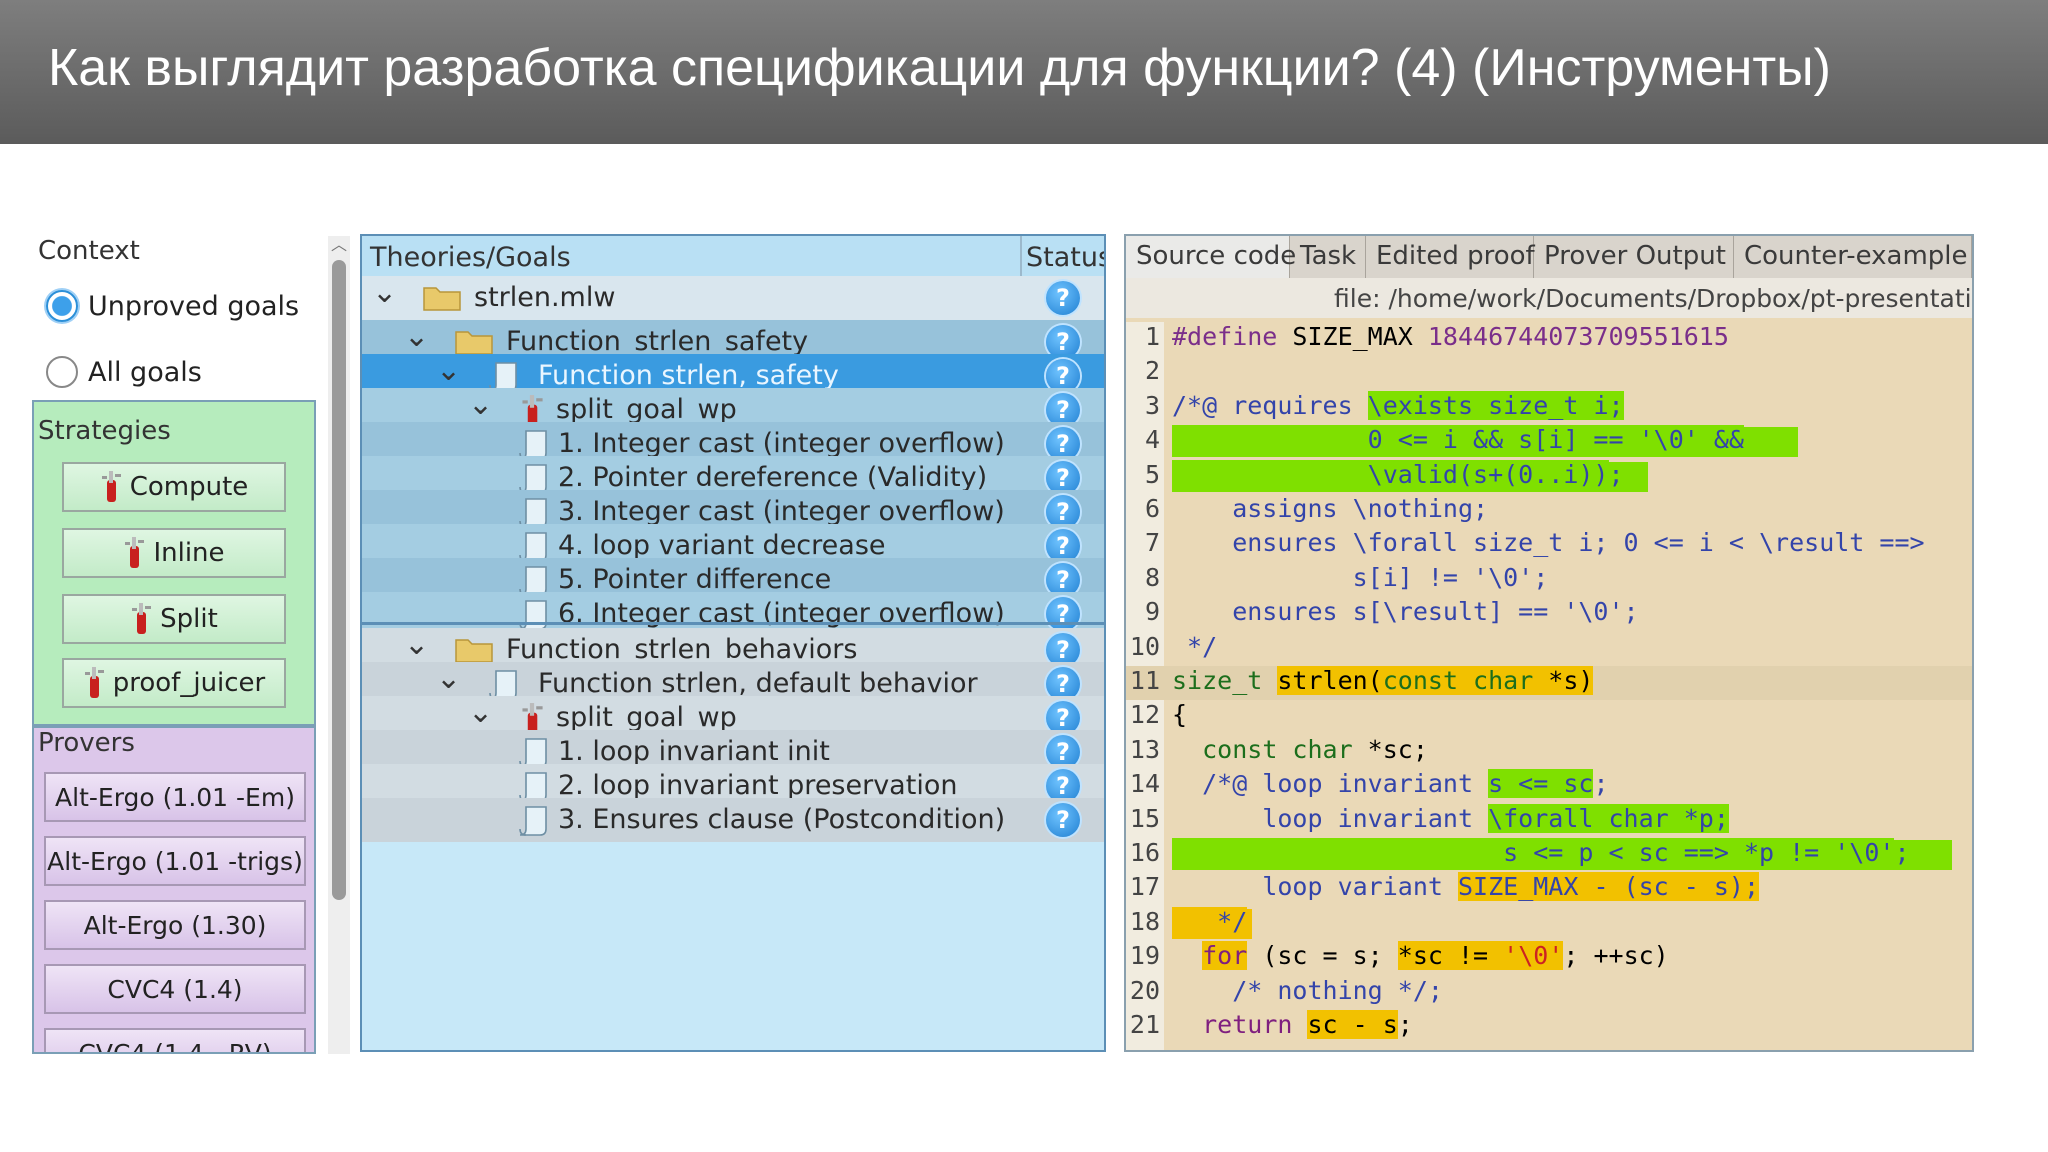 The height and width of the screenshot is (1152, 2048). I want to click on radio-all-goals: All goals, so click(124, 372).